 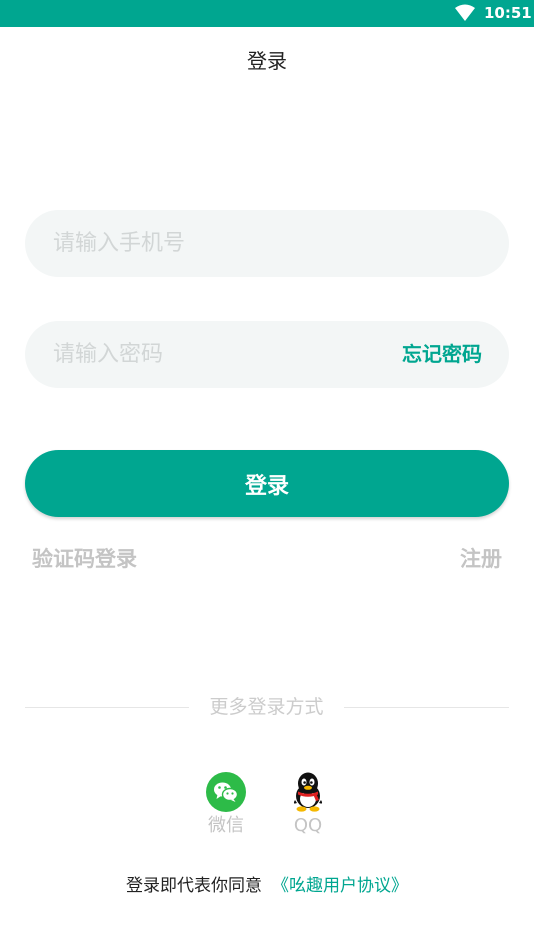 I want to click on wechat-icon, so click(x=226, y=792).